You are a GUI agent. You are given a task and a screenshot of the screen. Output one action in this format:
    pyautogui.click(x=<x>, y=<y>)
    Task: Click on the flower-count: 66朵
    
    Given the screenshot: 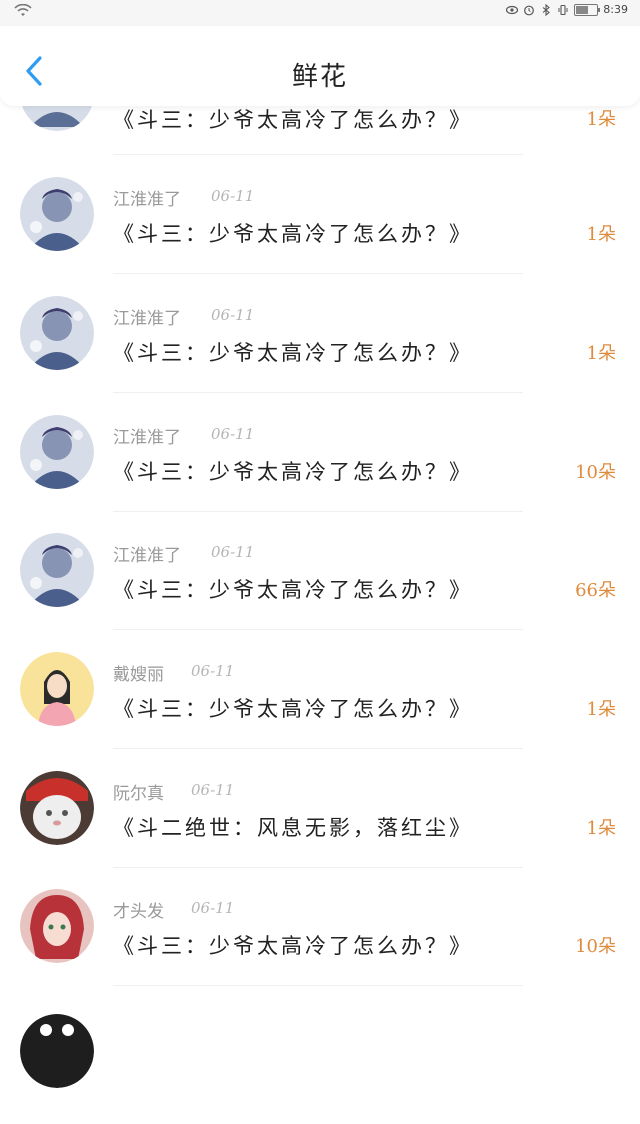 What is the action you would take?
    pyautogui.click(x=595, y=590)
    